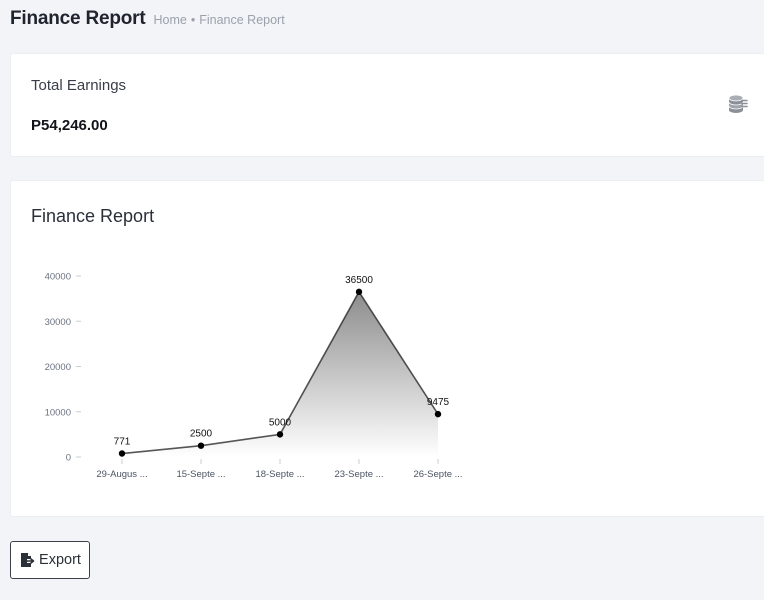  Describe the element at coordinates (242, 20) in the screenshot. I see `breadcrumb-current: Finance Report` at that location.